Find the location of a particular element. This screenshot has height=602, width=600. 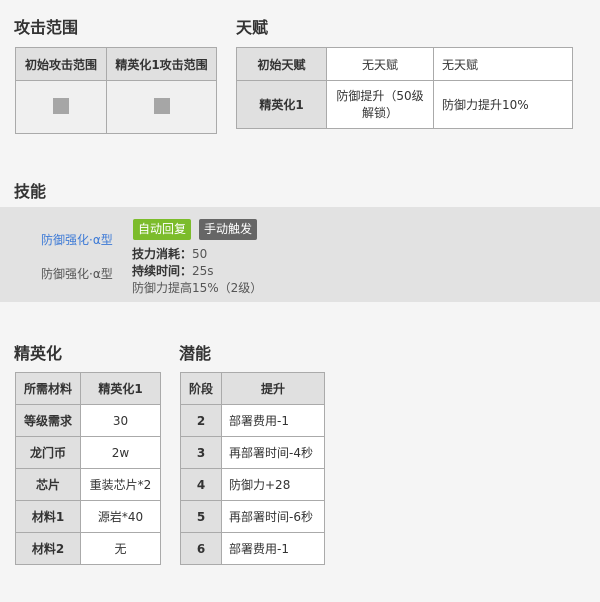

talent-row-label: 初始天赋 is located at coordinates (281, 64).